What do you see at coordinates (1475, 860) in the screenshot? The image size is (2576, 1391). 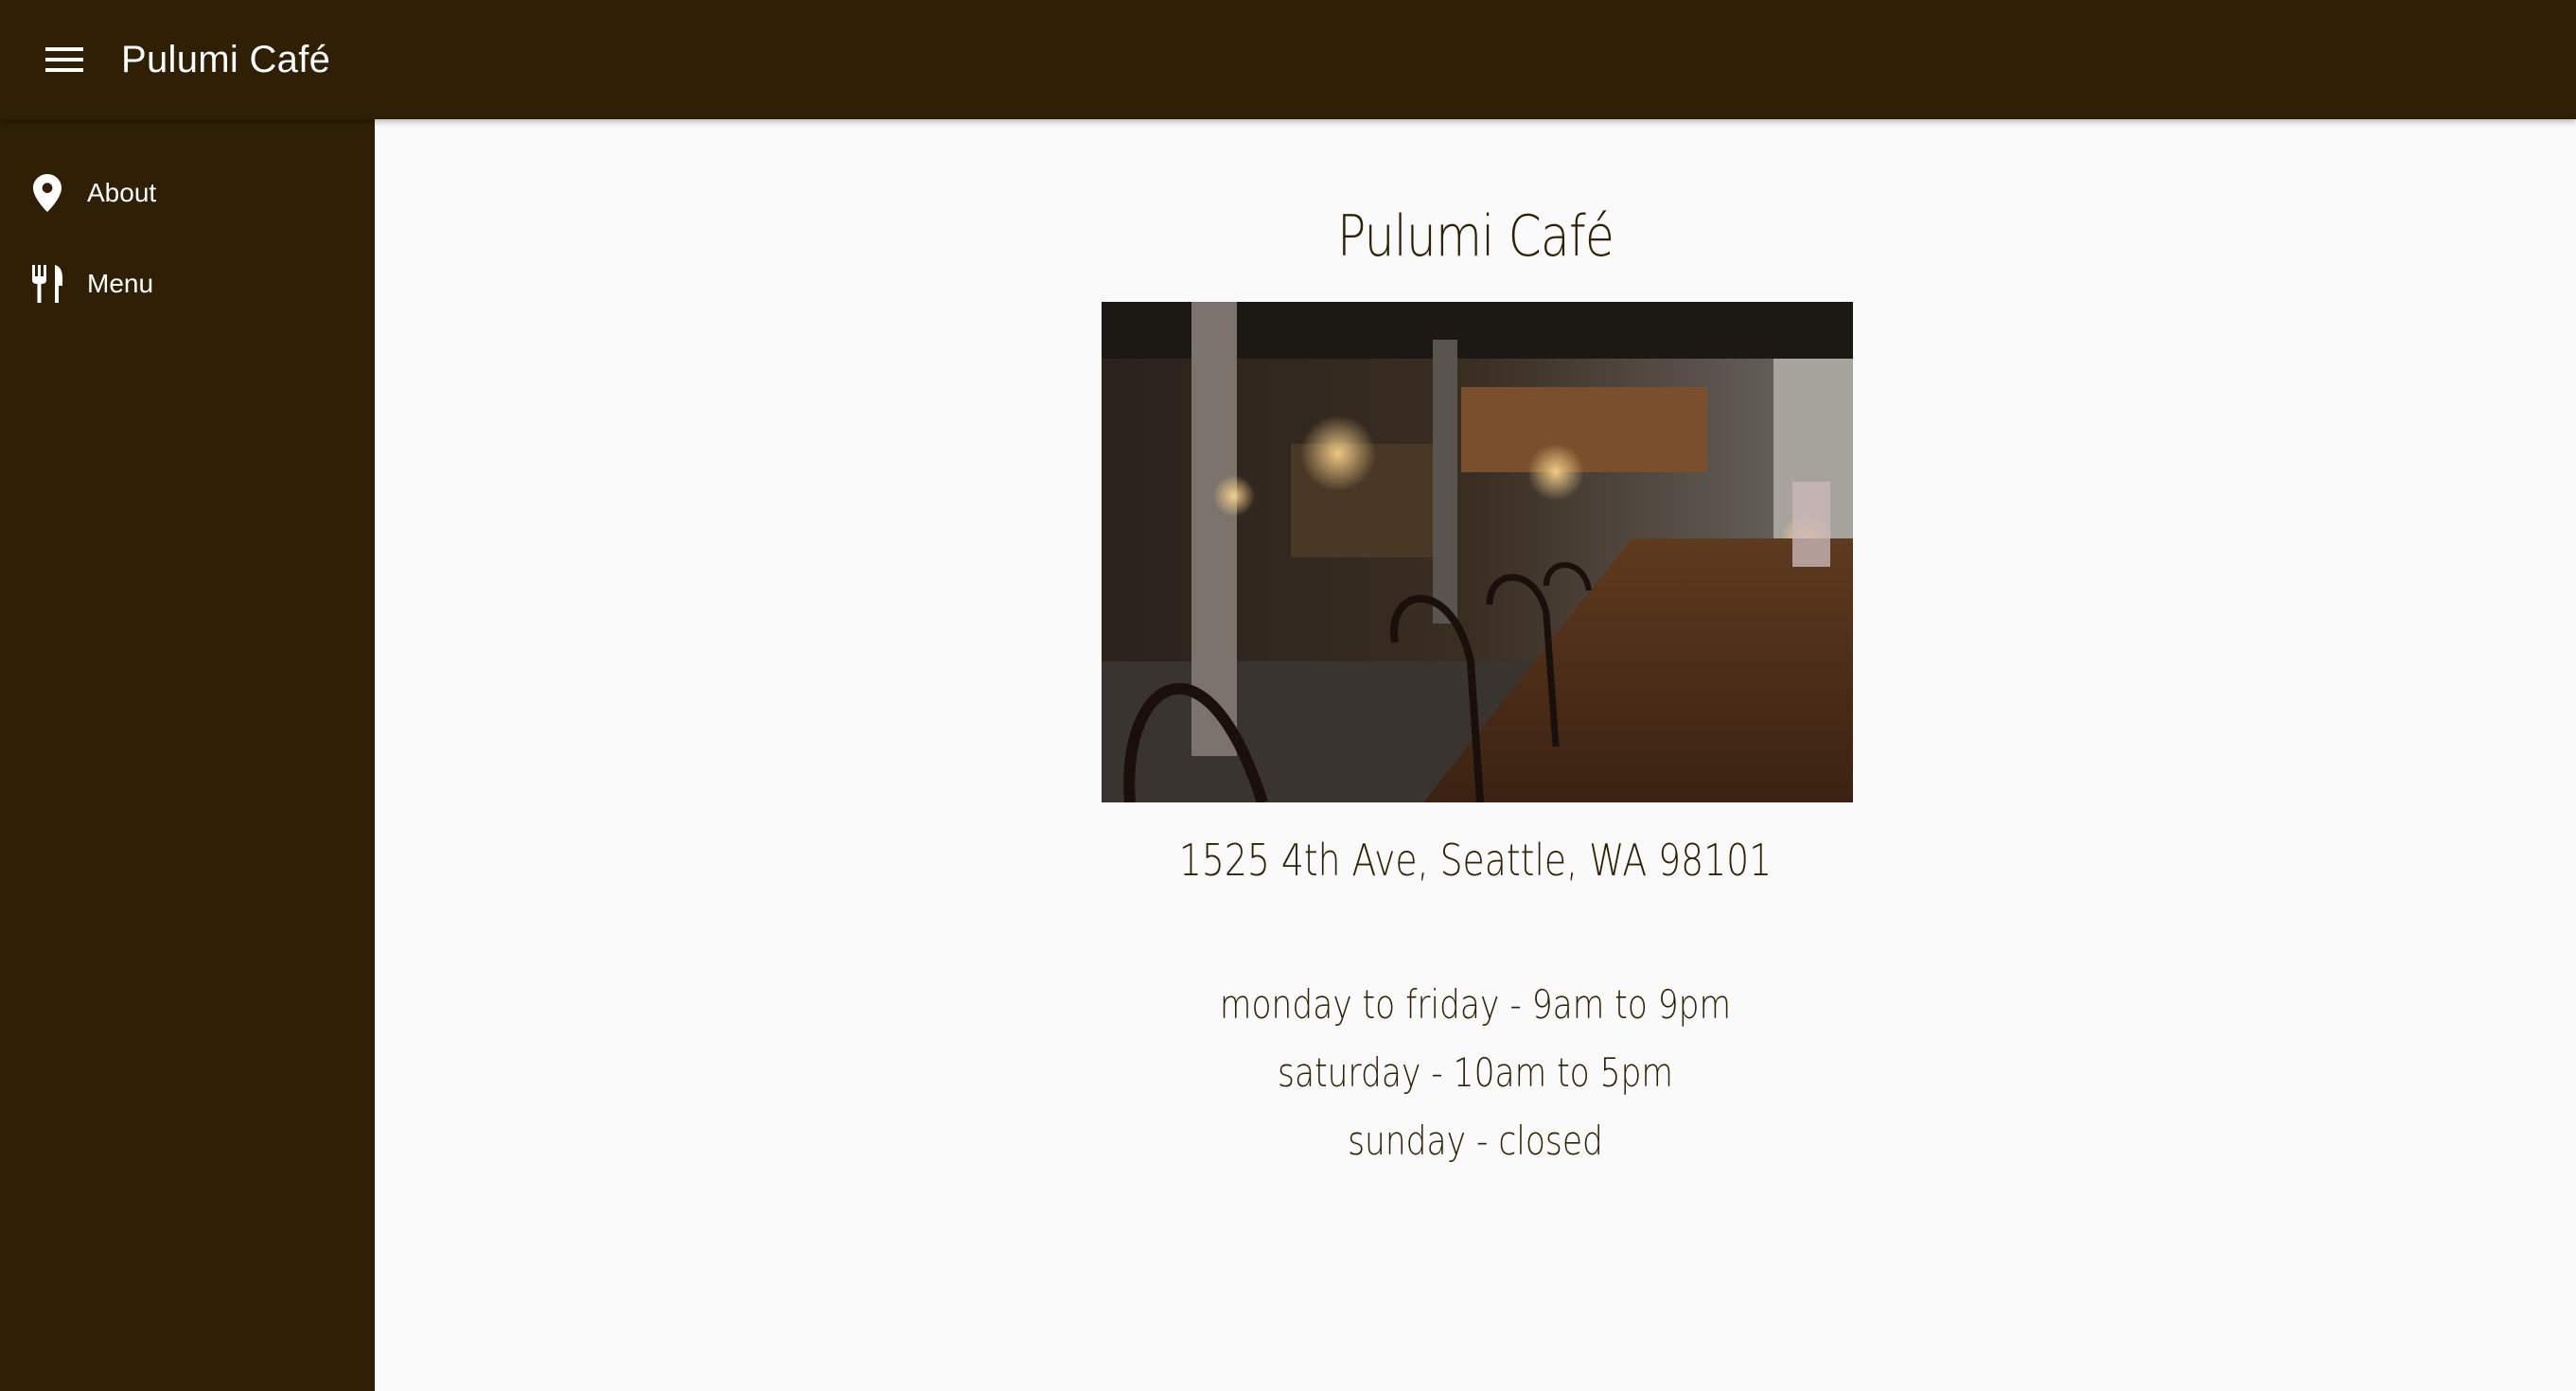 I see `cafe-address: 1525 4th Ave, Seattle, WA 98101` at bounding box center [1475, 860].